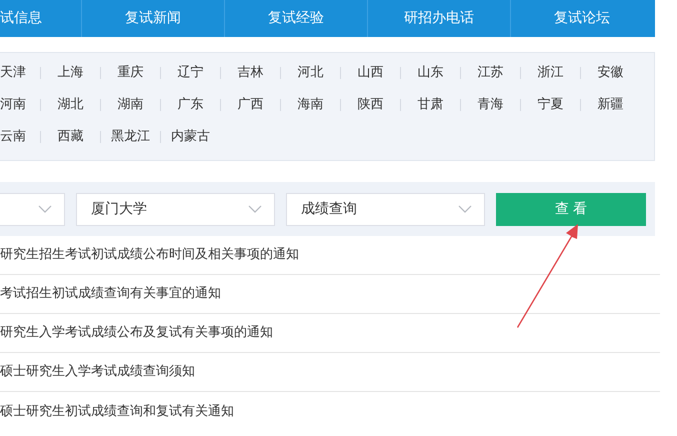  What do you see at coordinates (490, 105) in the screenshot?
I see `province-link: 青海` at bounding box center [490, 105].